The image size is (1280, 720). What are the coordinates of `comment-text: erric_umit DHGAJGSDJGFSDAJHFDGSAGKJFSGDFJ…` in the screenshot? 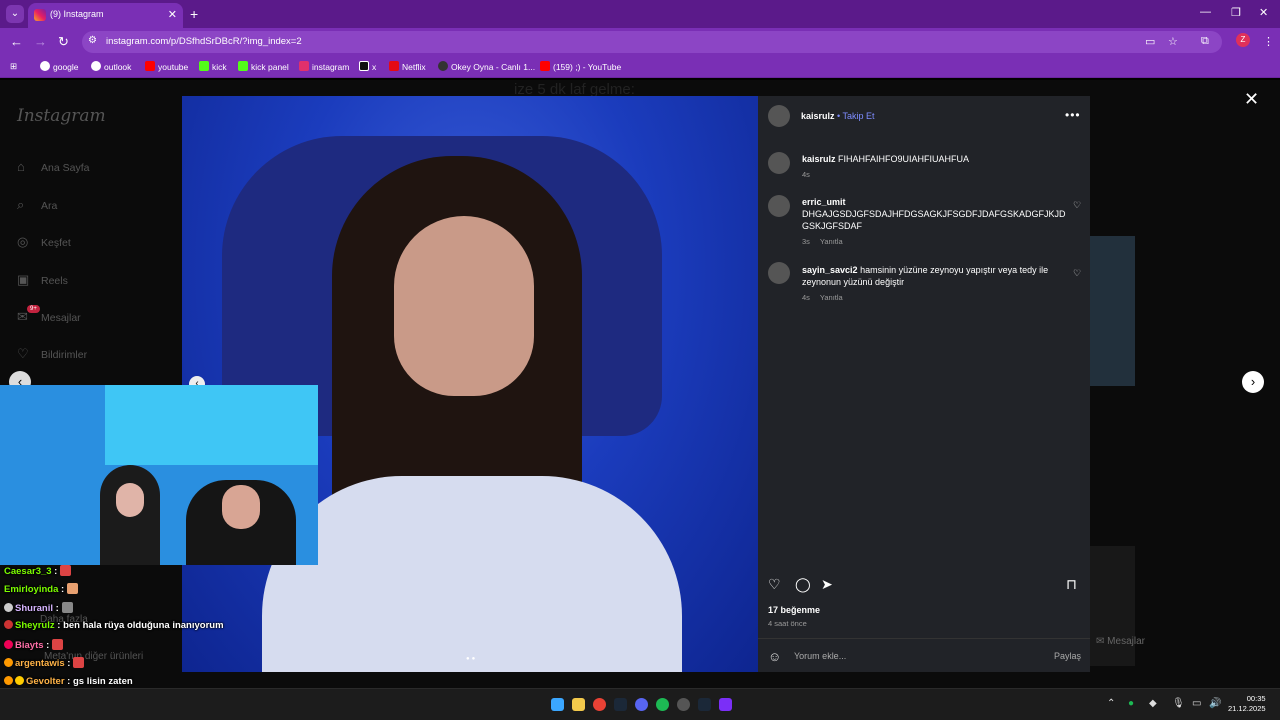 It's located at (934, 214).